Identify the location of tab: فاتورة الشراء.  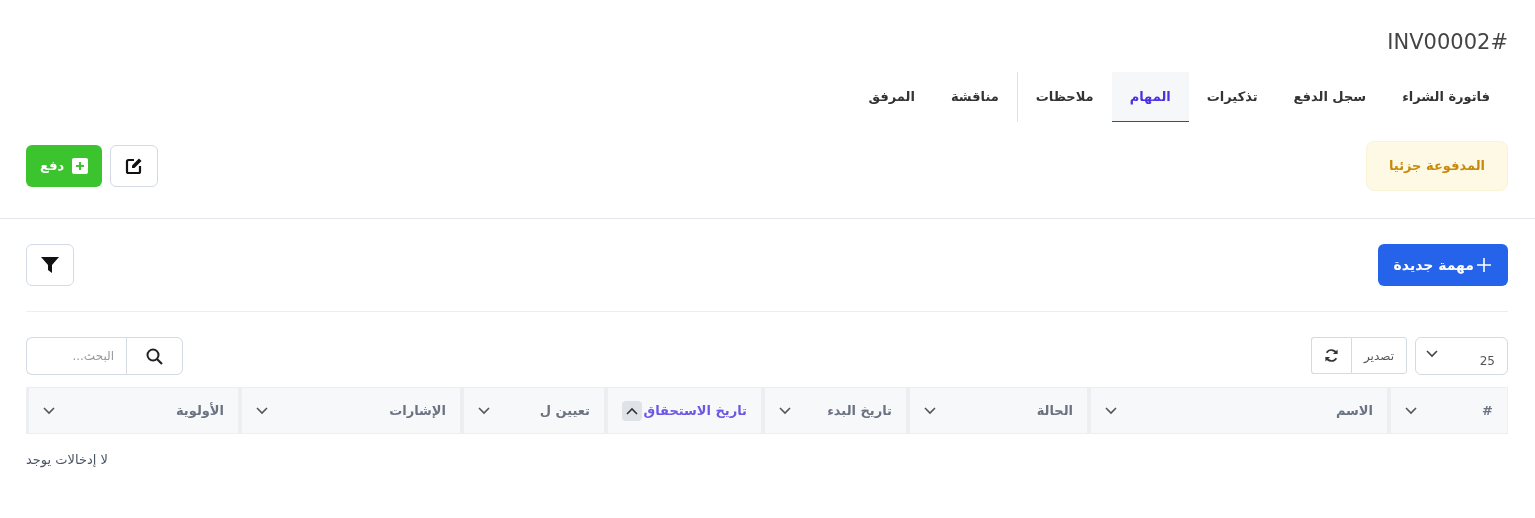
(1446, 97).